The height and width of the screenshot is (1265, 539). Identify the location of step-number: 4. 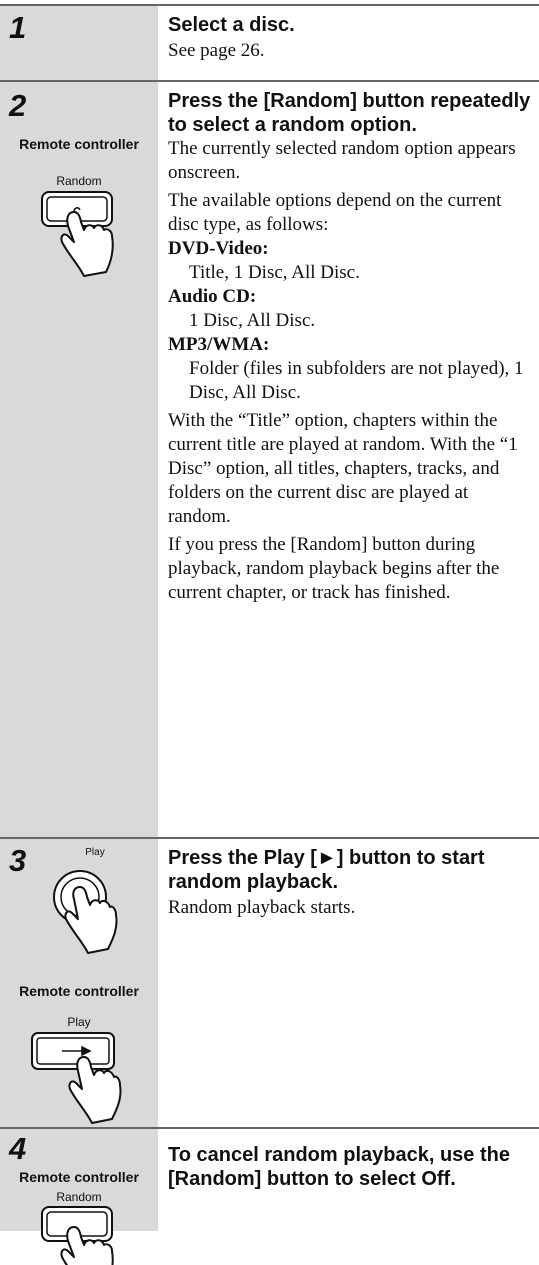
(18, 1148).